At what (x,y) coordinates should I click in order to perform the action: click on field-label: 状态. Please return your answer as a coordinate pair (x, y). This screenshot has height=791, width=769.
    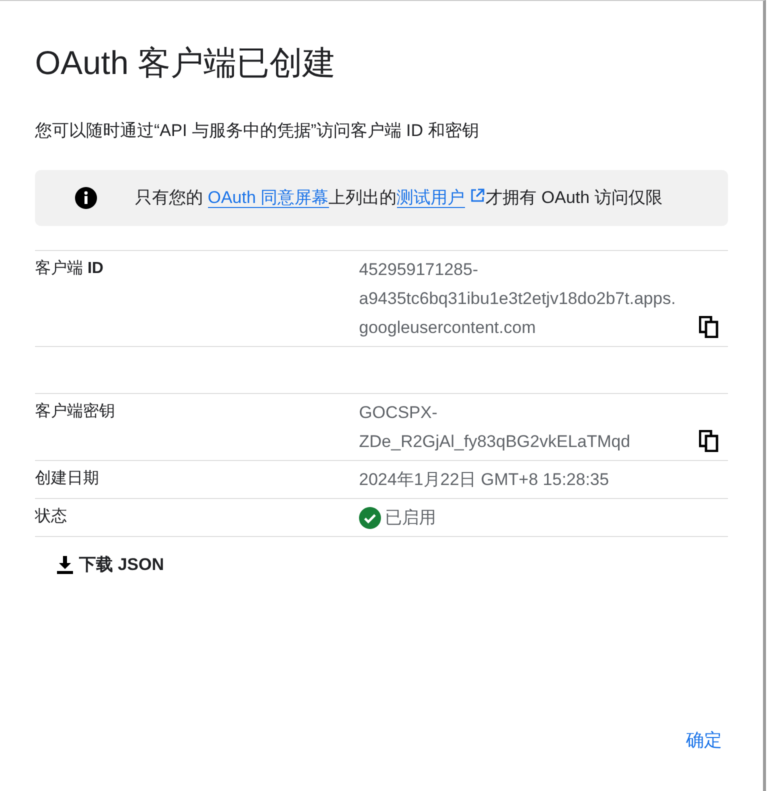
    Looking at the image, I should click on (51, 516).